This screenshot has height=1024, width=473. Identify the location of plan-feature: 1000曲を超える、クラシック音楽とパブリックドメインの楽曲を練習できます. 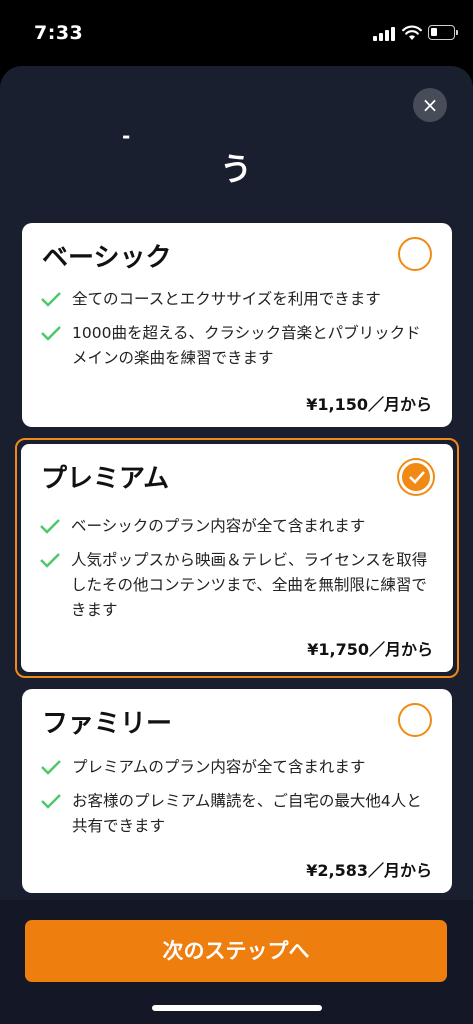
(238, 346).